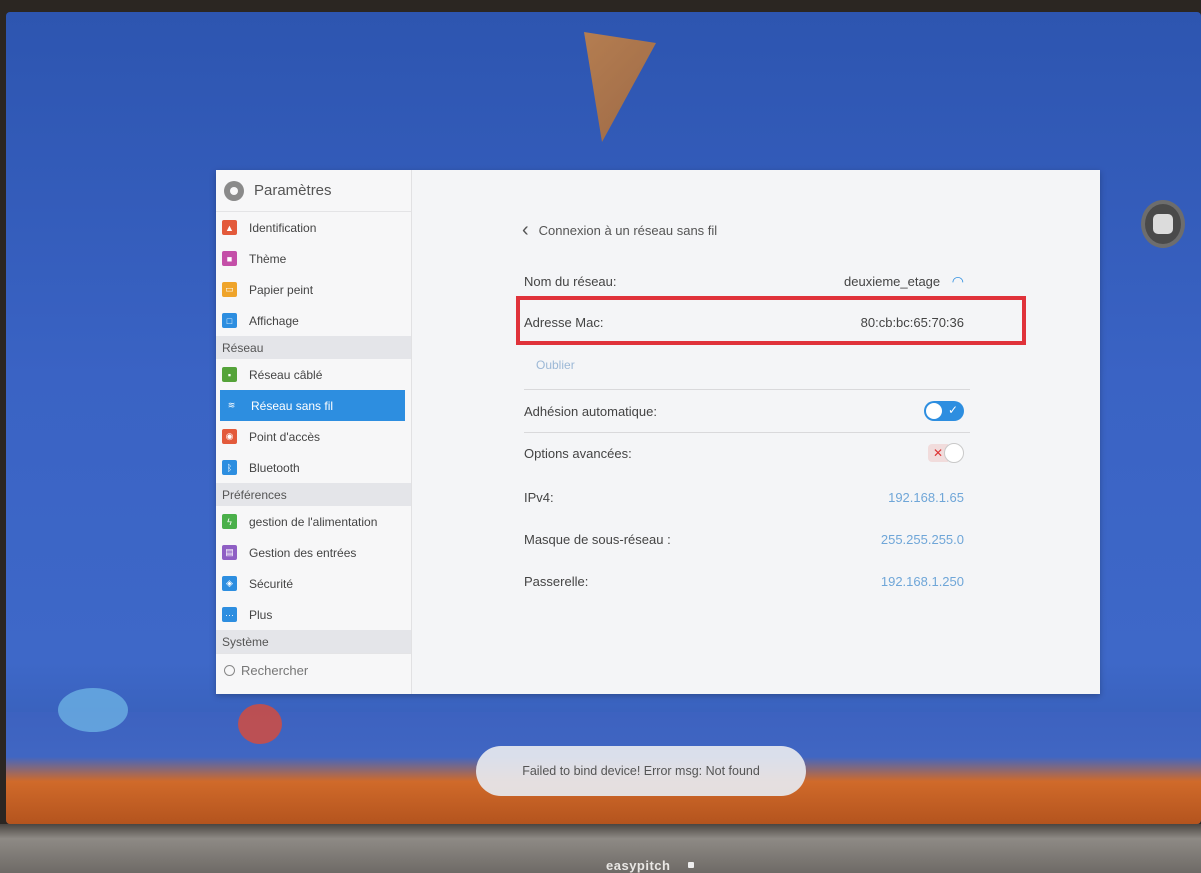 The width and height of the screenshot is (1201, 873). I want to click on toggle-knob, so click(954, 453).